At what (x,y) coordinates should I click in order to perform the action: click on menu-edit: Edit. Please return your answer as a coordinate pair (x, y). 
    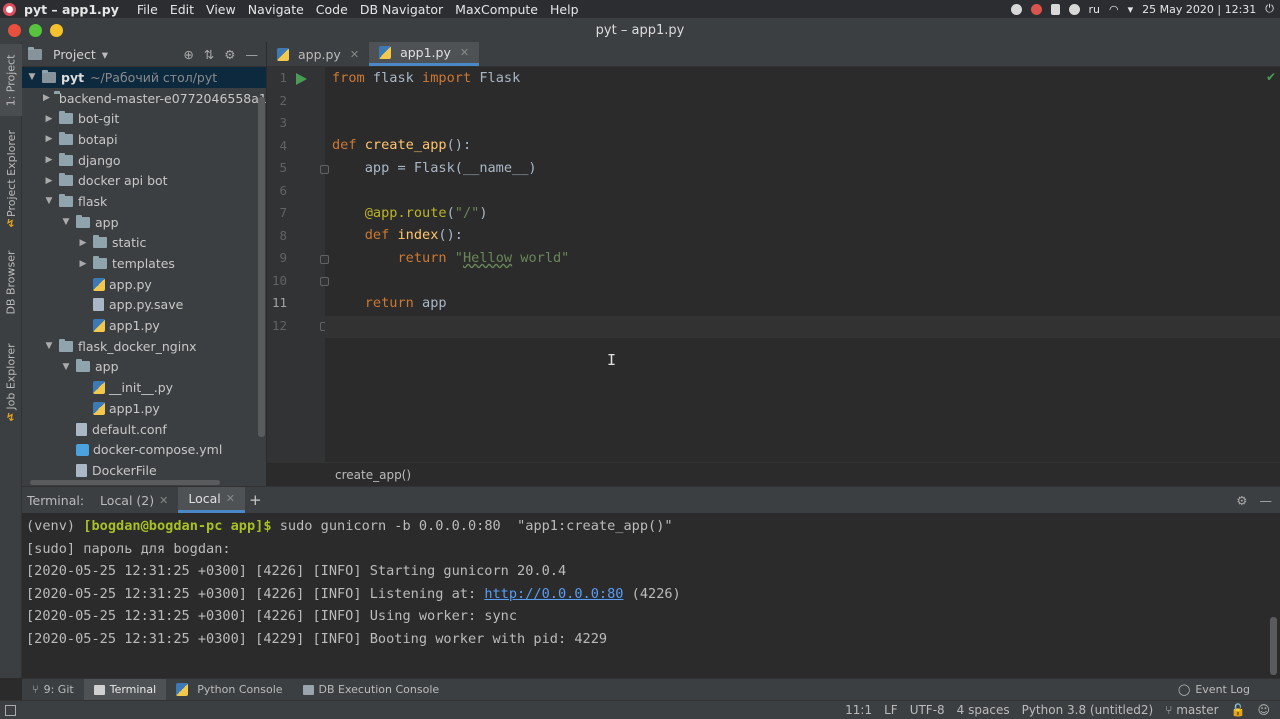
    Looking at the image, I should click on (182, 9).